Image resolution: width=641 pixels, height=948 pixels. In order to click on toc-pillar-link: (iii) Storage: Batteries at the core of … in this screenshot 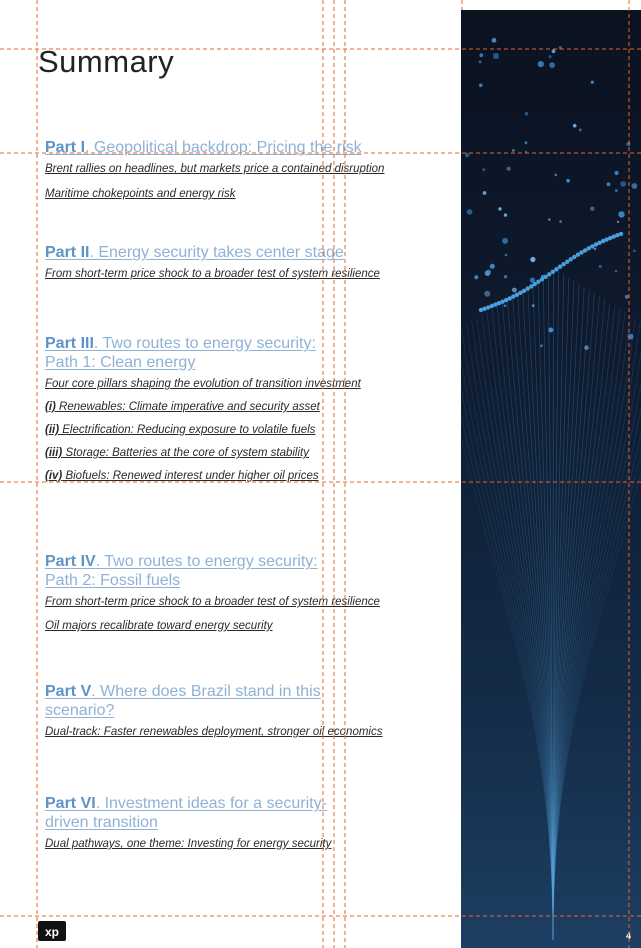, I will do `click(230, 453)`.